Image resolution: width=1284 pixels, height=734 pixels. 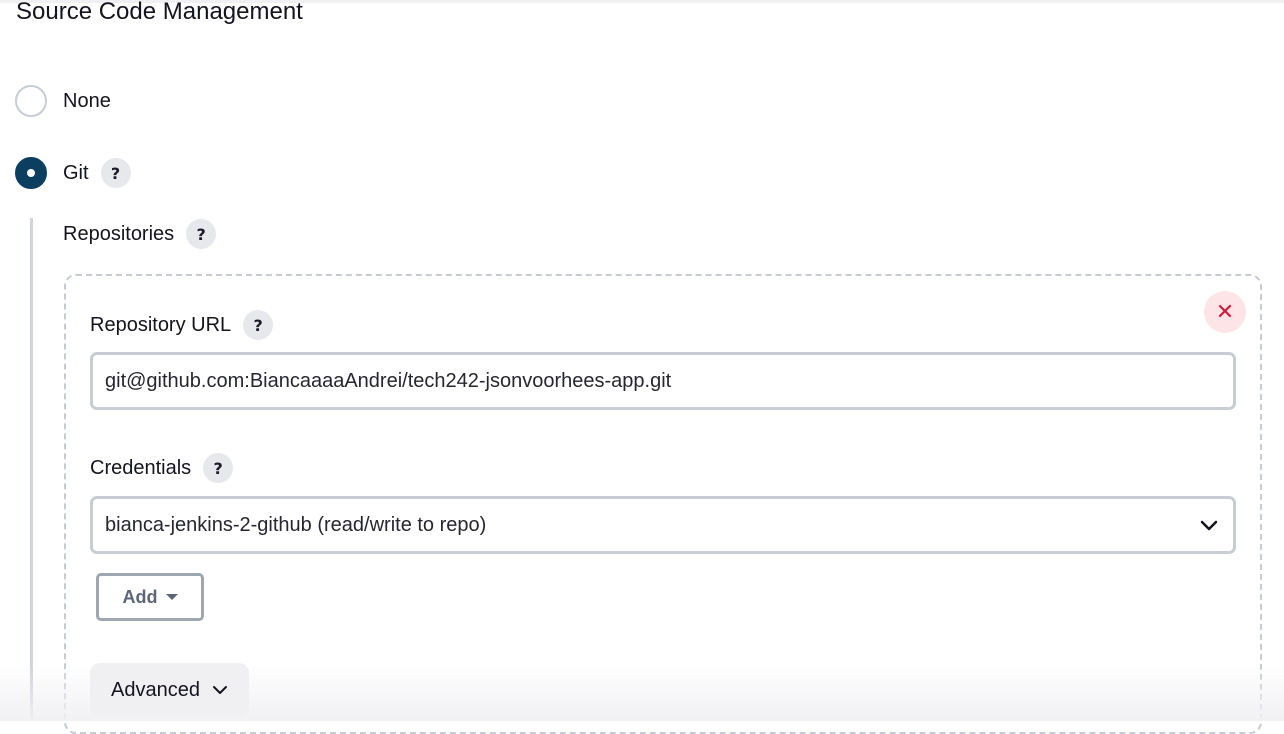 I want to click on scm-option-git: Git ?, so click(x=73, y=173).